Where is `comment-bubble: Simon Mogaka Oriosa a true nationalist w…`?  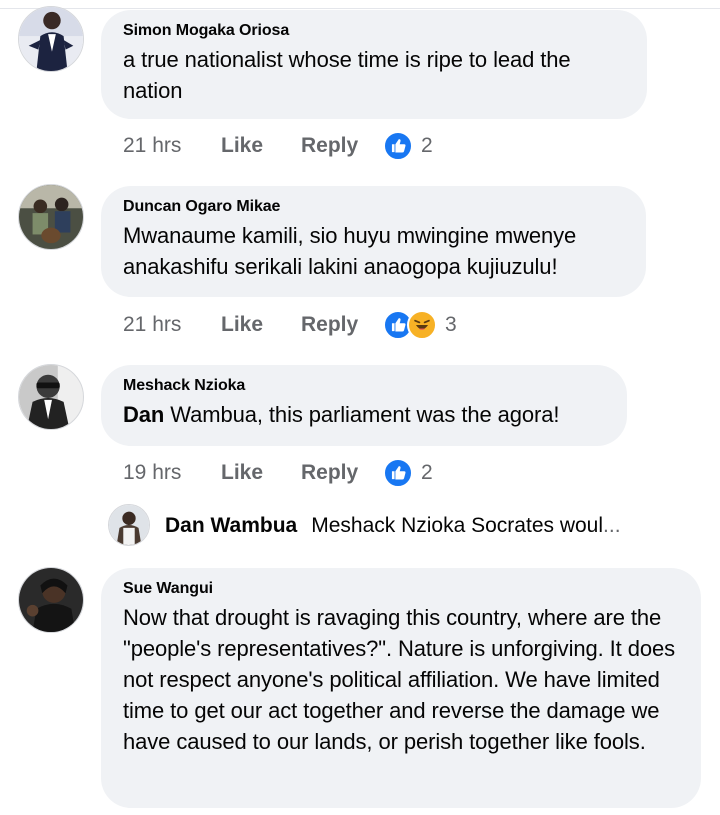
comment-bubble: Simon Mogaka Oriosa a true nationalist w… is located at coordinates (374, 64).